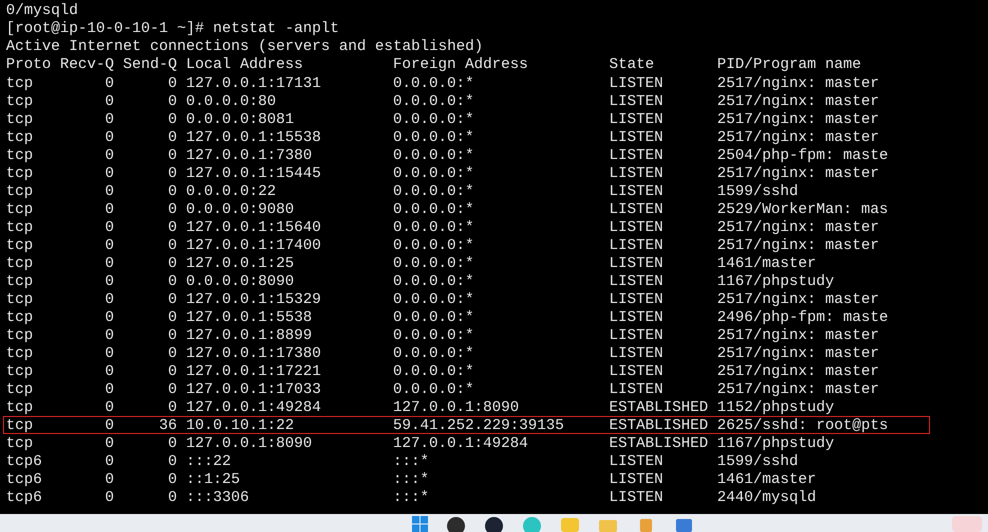  What do you see at coordinates (240, 425) in the screenshot?
I see `table-cell: 10.0.10.1:22` at bounding box center [240, 425].